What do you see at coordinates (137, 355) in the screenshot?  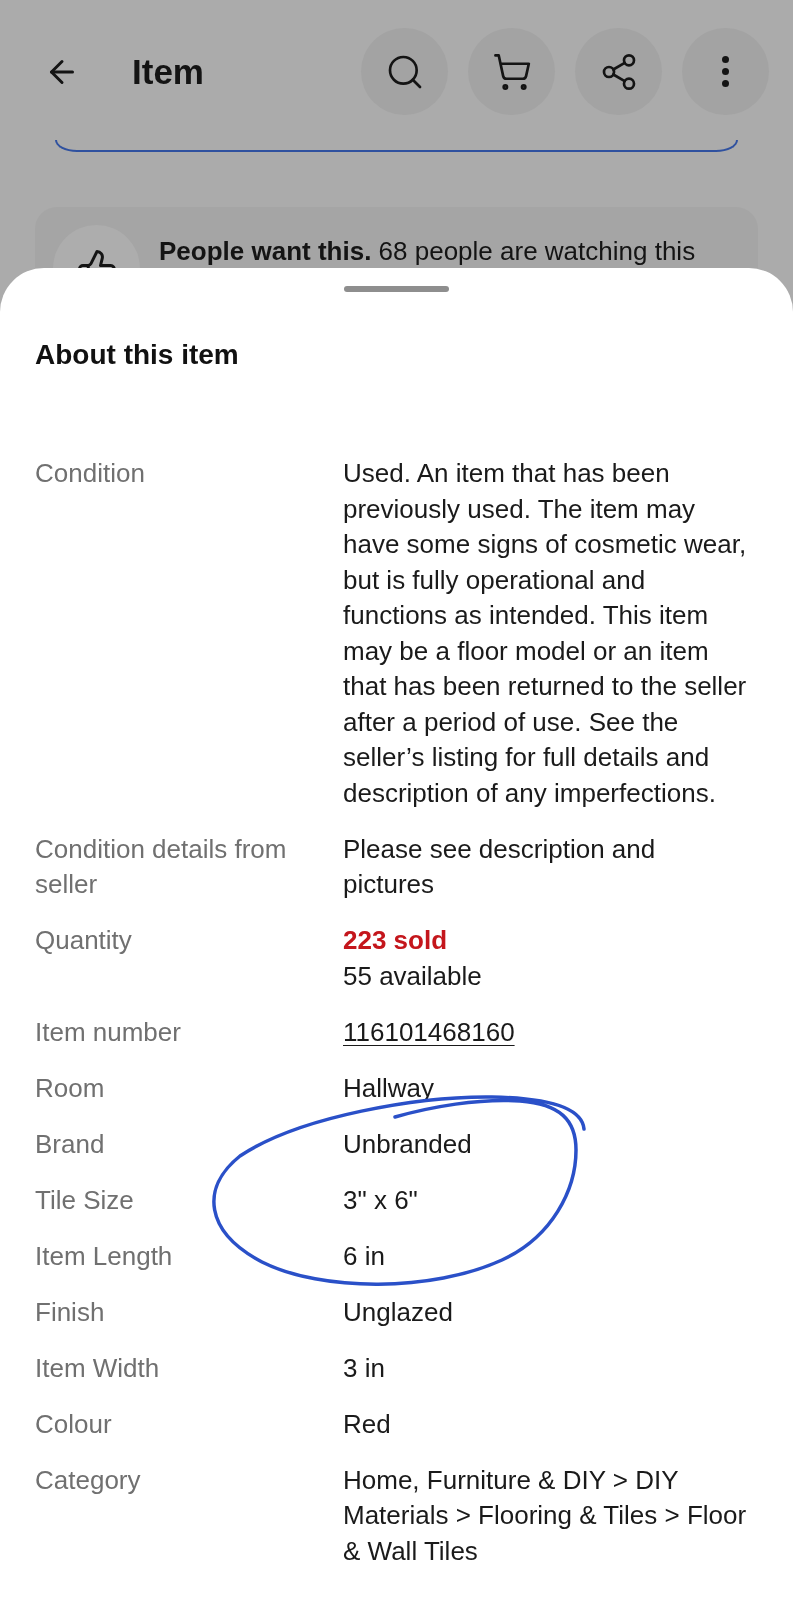 I see `section-title: About this item` at bounding box center [137, 355].